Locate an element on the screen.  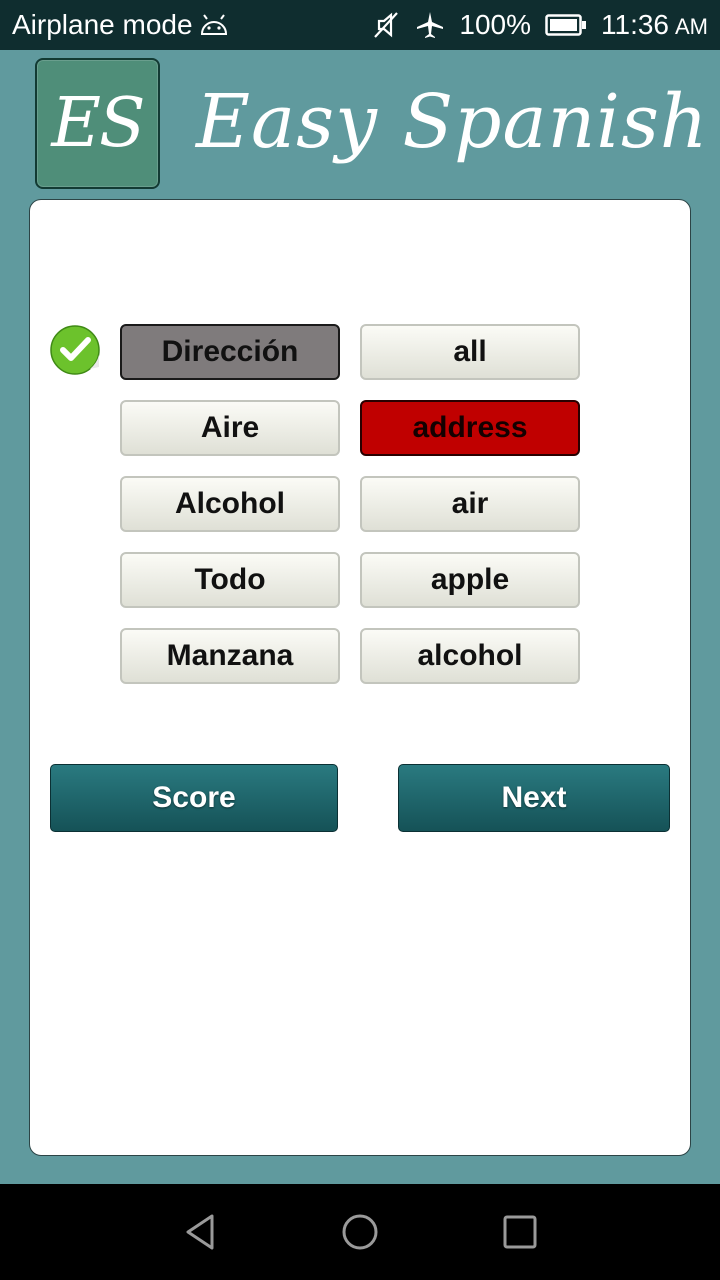
check-icon is located at coordinates (75, 350).